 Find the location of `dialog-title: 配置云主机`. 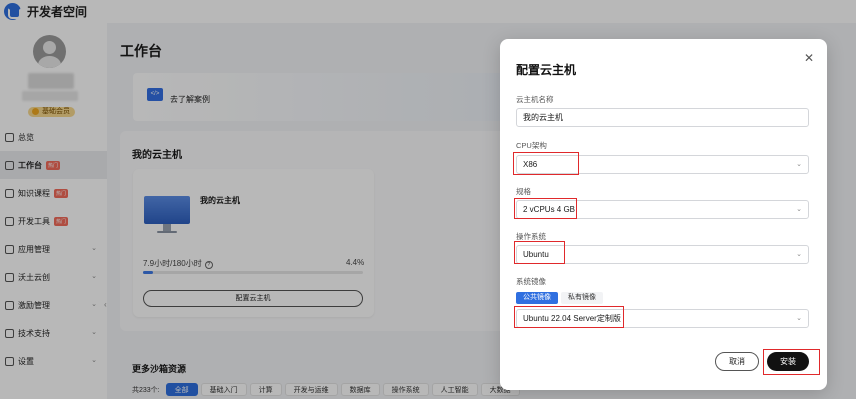

dialog-title: 配置云主机 is located at coordinates (546, 70).